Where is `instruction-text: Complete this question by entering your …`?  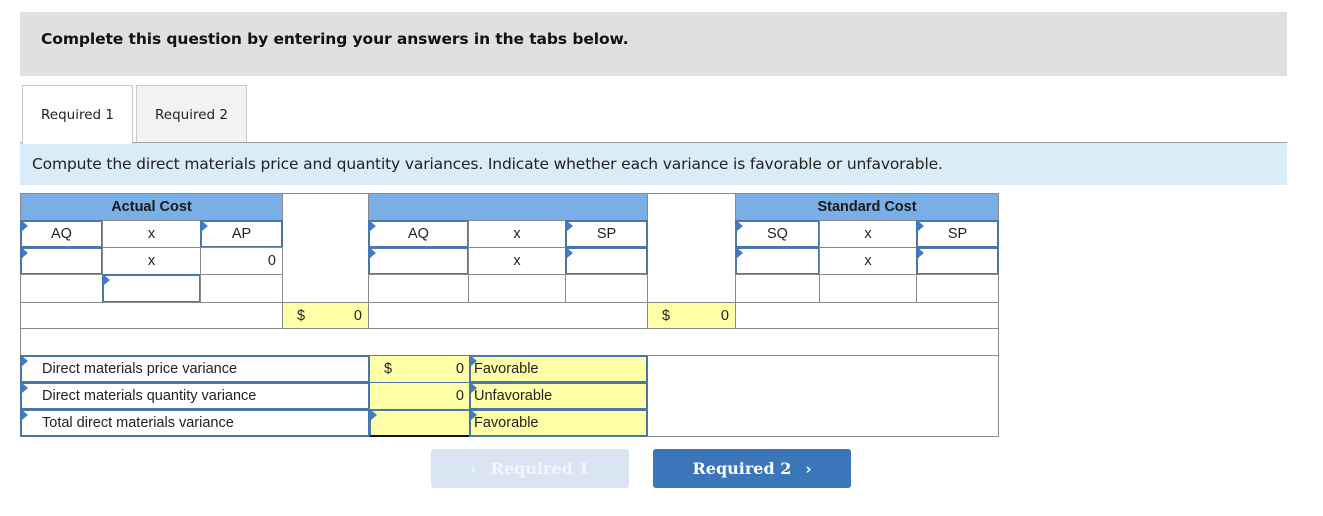 instruction-text: Complete this question by entering your … is located at coordinates (335, 39).